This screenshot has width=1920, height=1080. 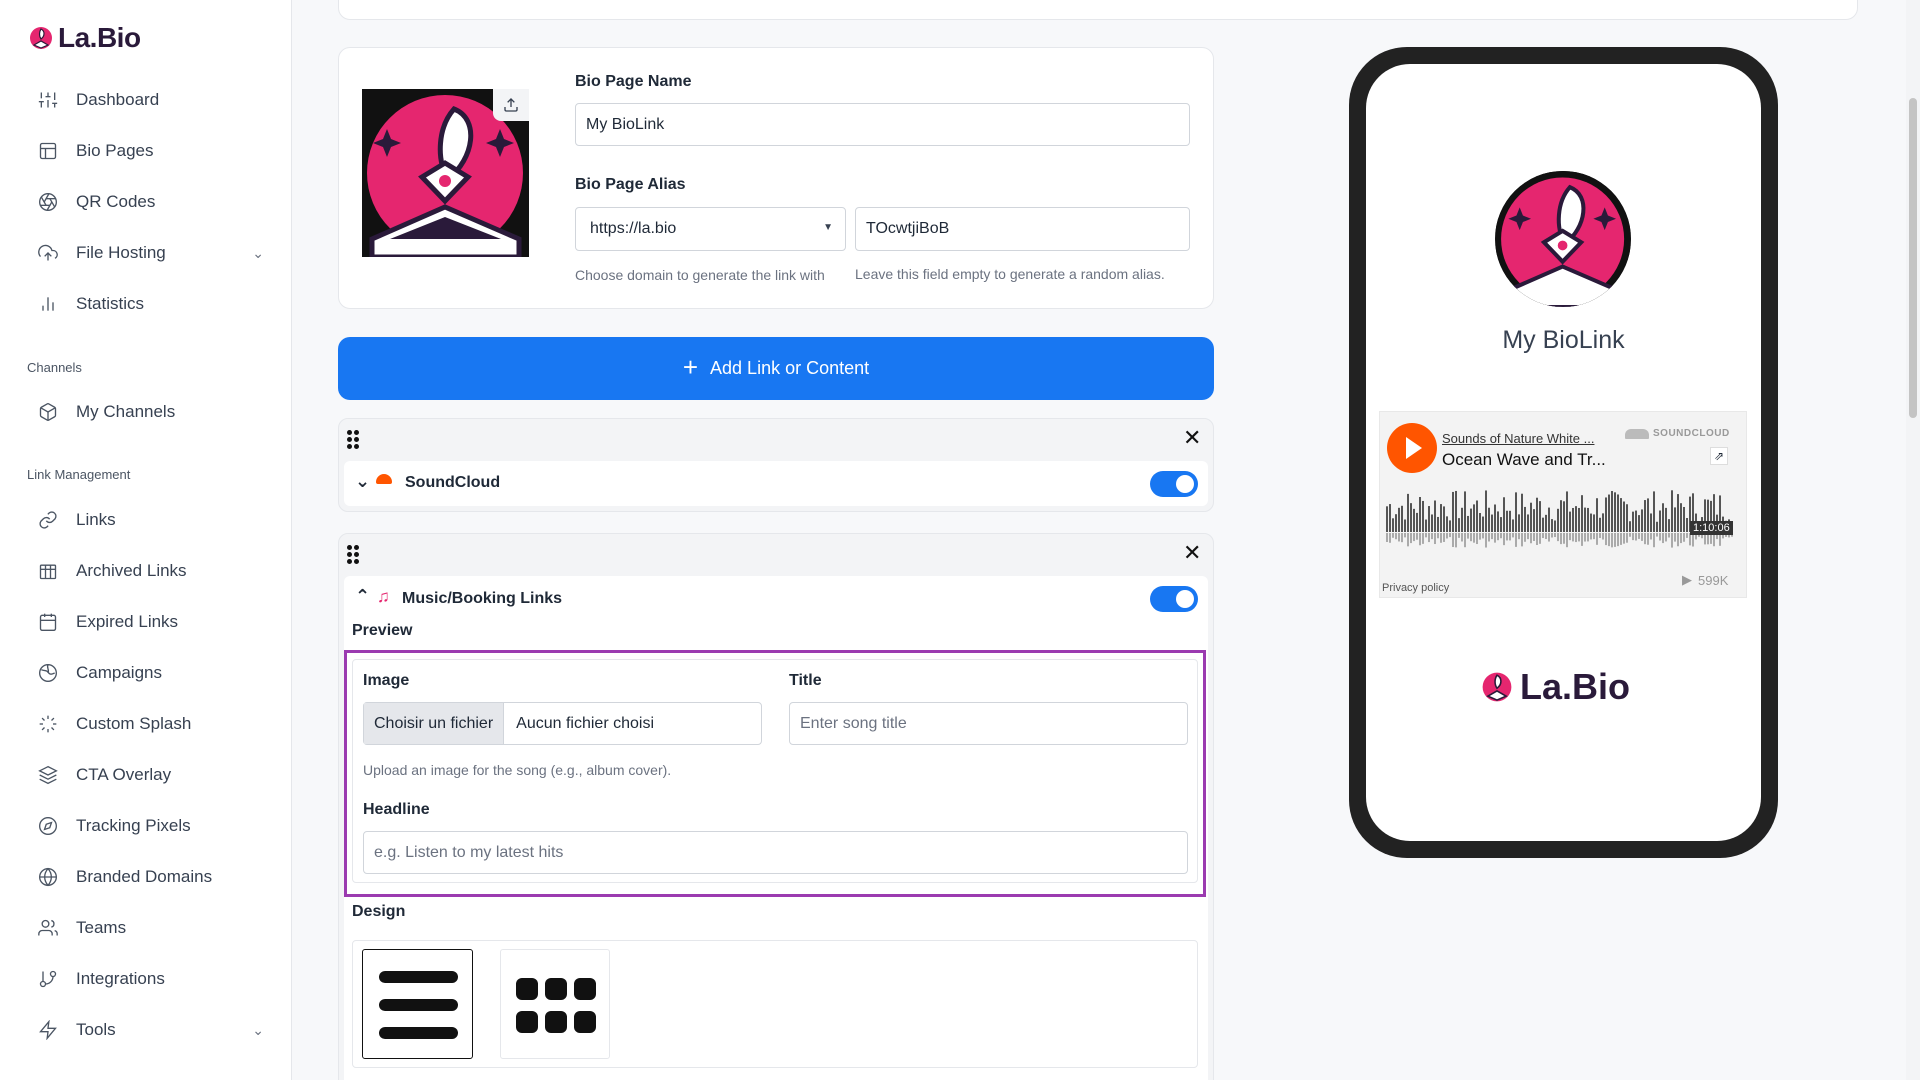 What do you see at coordinates (79, 474) in the screenshot?
I see `section-heading-link-management: Link Management` at bounding box center [79, 474].